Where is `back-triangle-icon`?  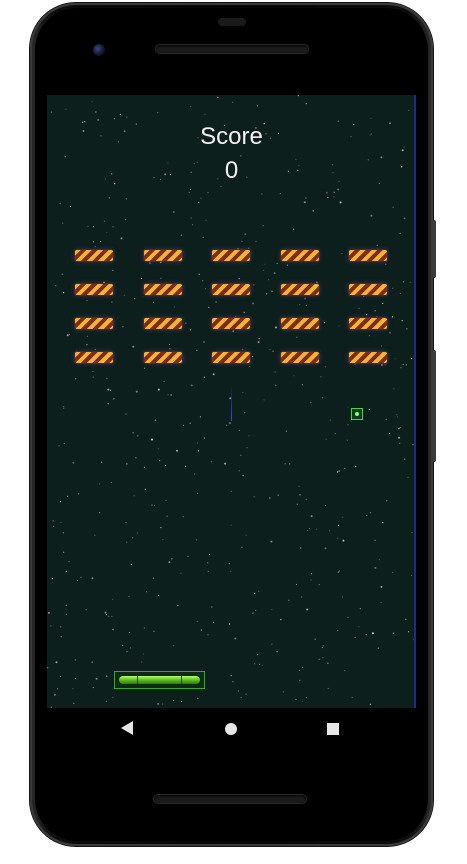
back-triangle-icon is located at coordinates (127, 728).